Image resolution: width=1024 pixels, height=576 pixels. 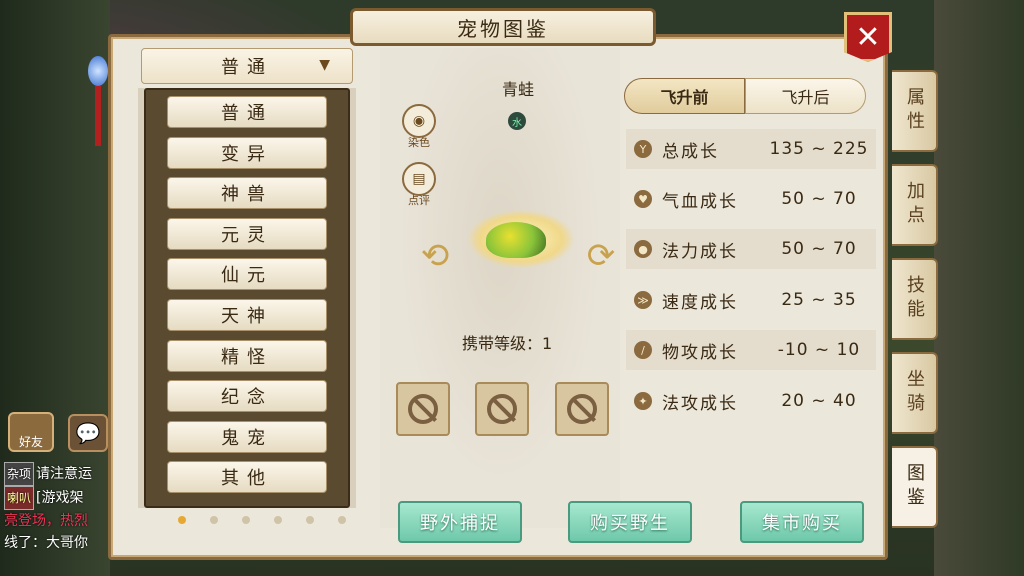 I want to click on stat-magic-attack-growth: ✦ 法攻成长 20 ~ 40, so click(x=759, y=401).